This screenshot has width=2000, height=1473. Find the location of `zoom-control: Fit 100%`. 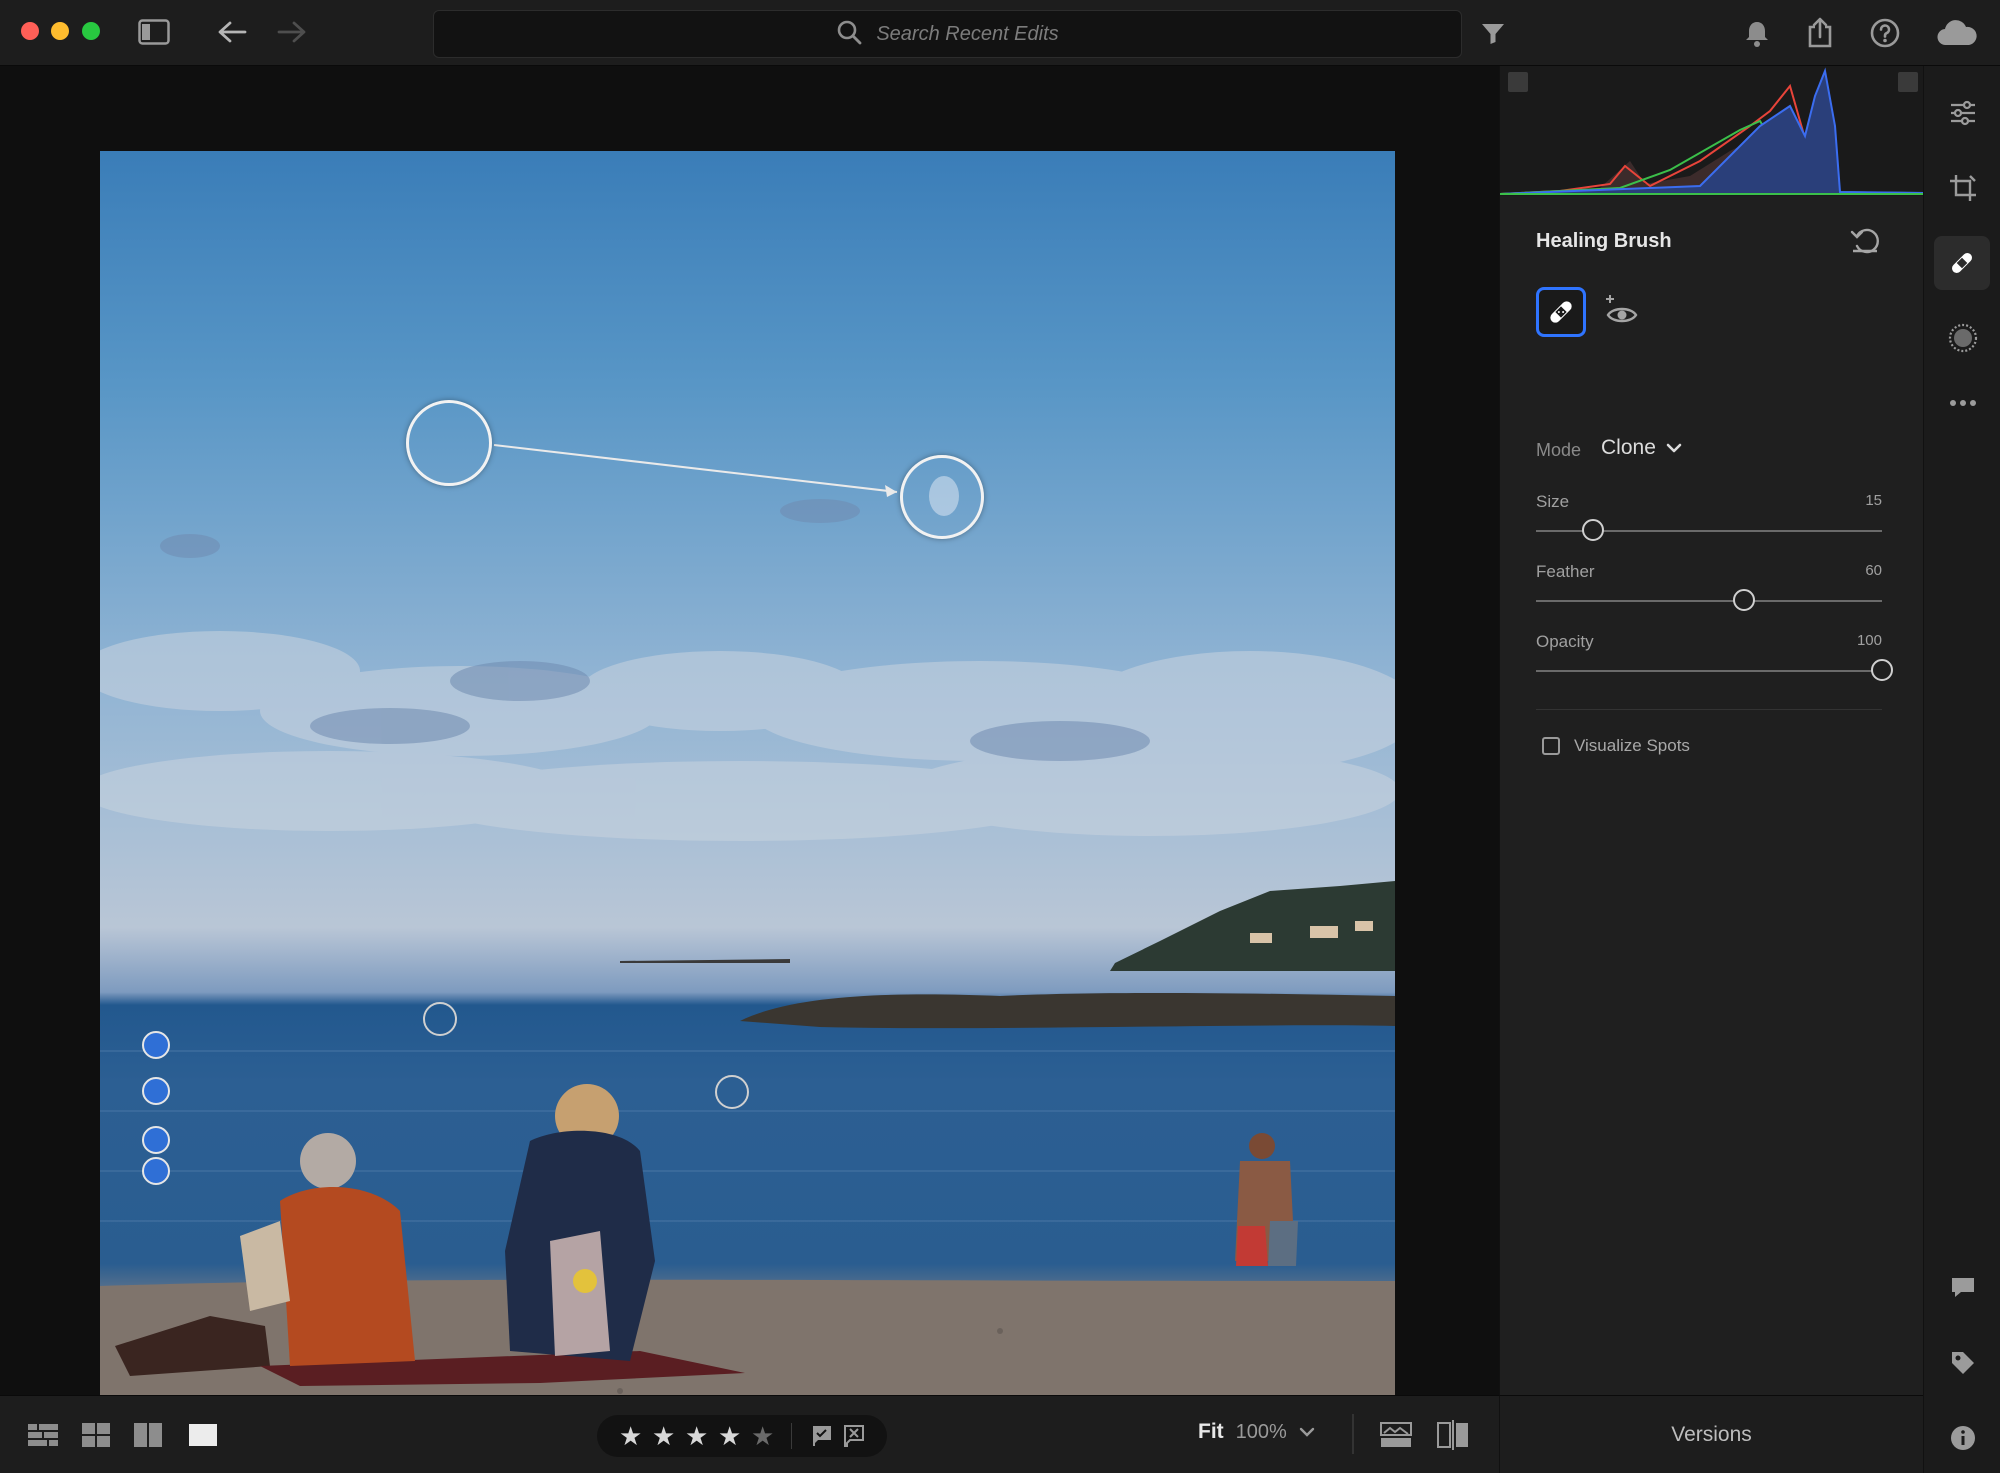

zoom-control: Fit 100% is located at coordinates (1256, 1432).